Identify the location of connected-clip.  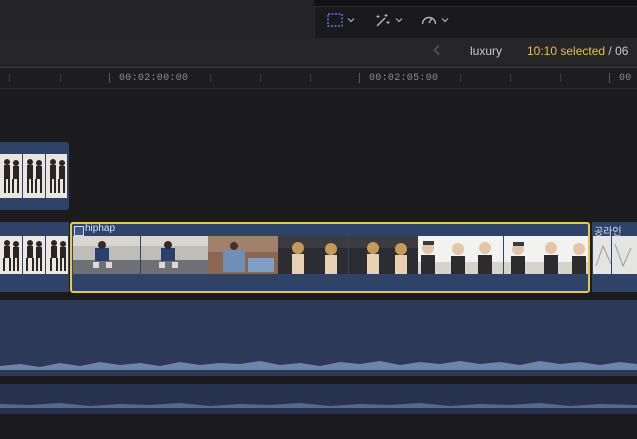
(34, 176).